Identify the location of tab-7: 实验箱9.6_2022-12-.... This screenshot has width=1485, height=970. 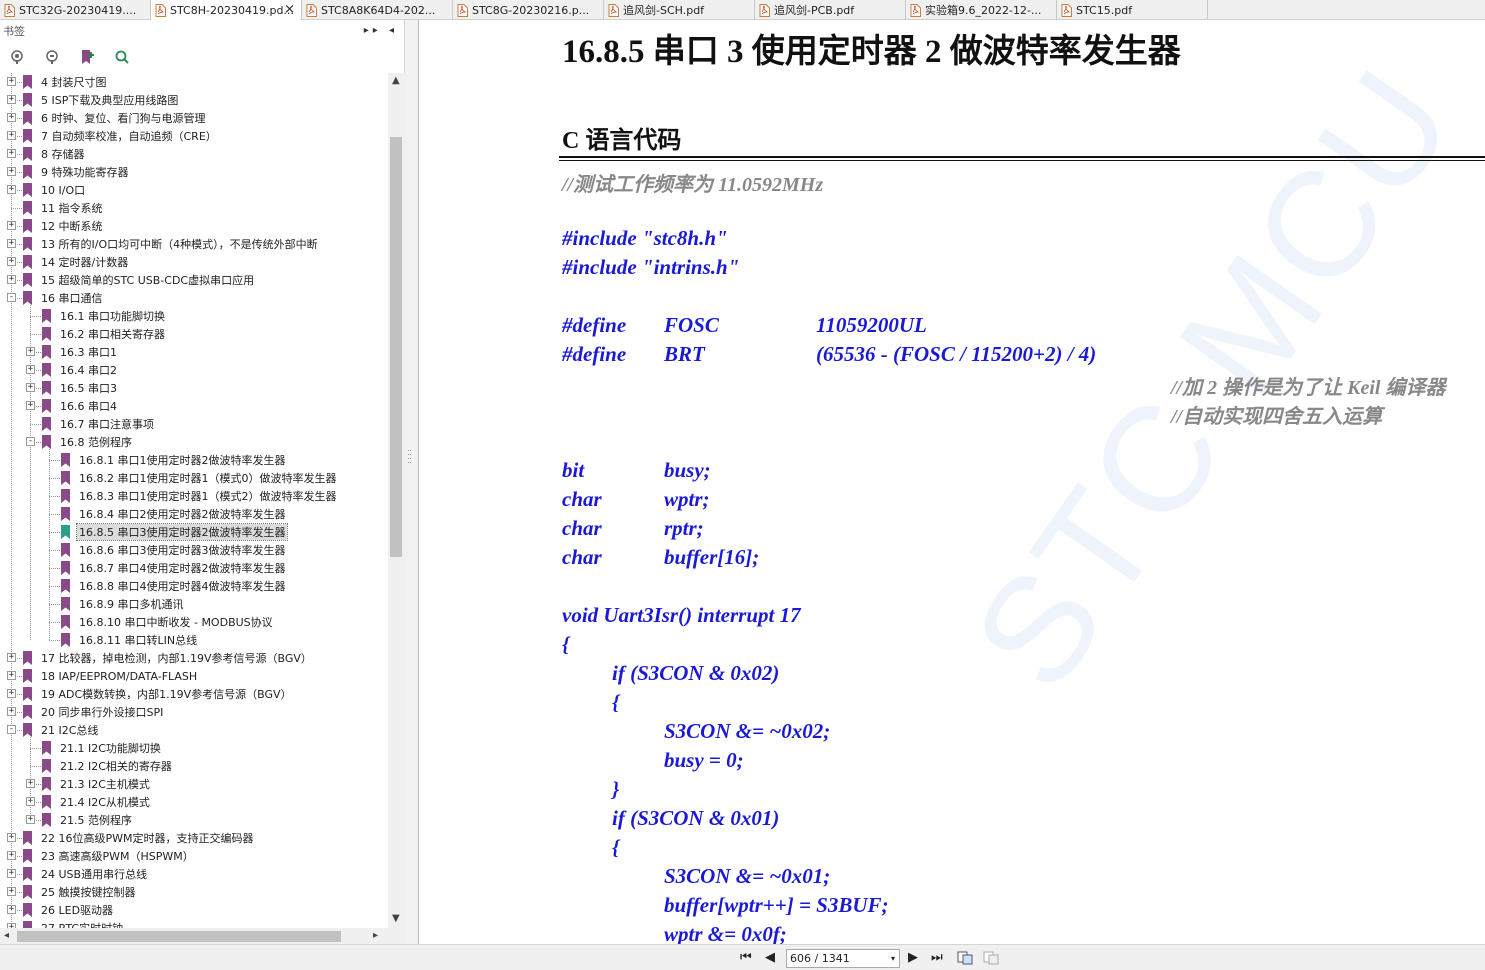
(981, 10).